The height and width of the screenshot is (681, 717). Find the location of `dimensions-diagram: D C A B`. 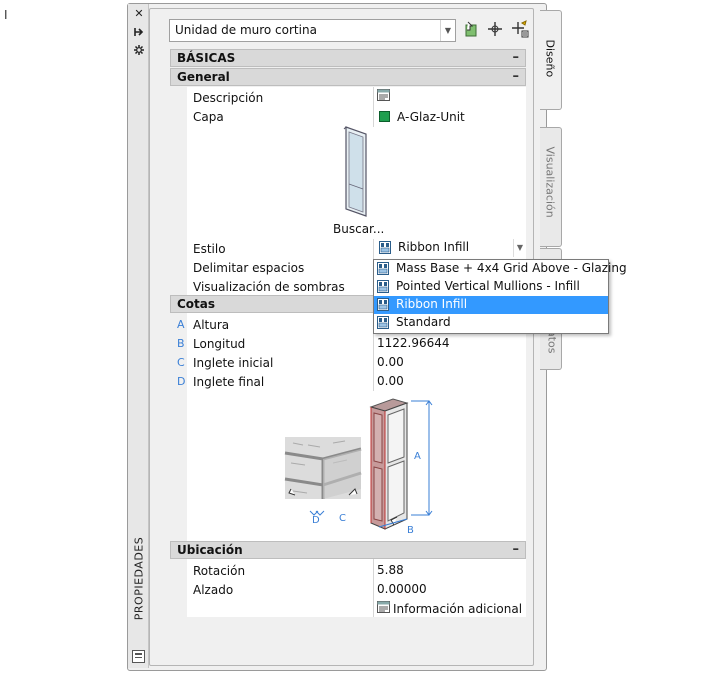

dimensions-diagram: D C A B is located at coordinates (365, 464).